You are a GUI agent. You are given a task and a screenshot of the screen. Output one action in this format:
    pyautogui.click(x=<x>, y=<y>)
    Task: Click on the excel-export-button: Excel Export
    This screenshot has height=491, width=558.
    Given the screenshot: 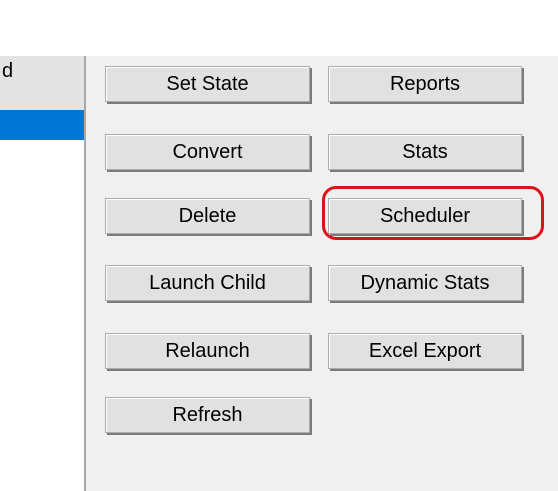 What is the action you would take?
    pyautogui.click(x=425, y=351)
    